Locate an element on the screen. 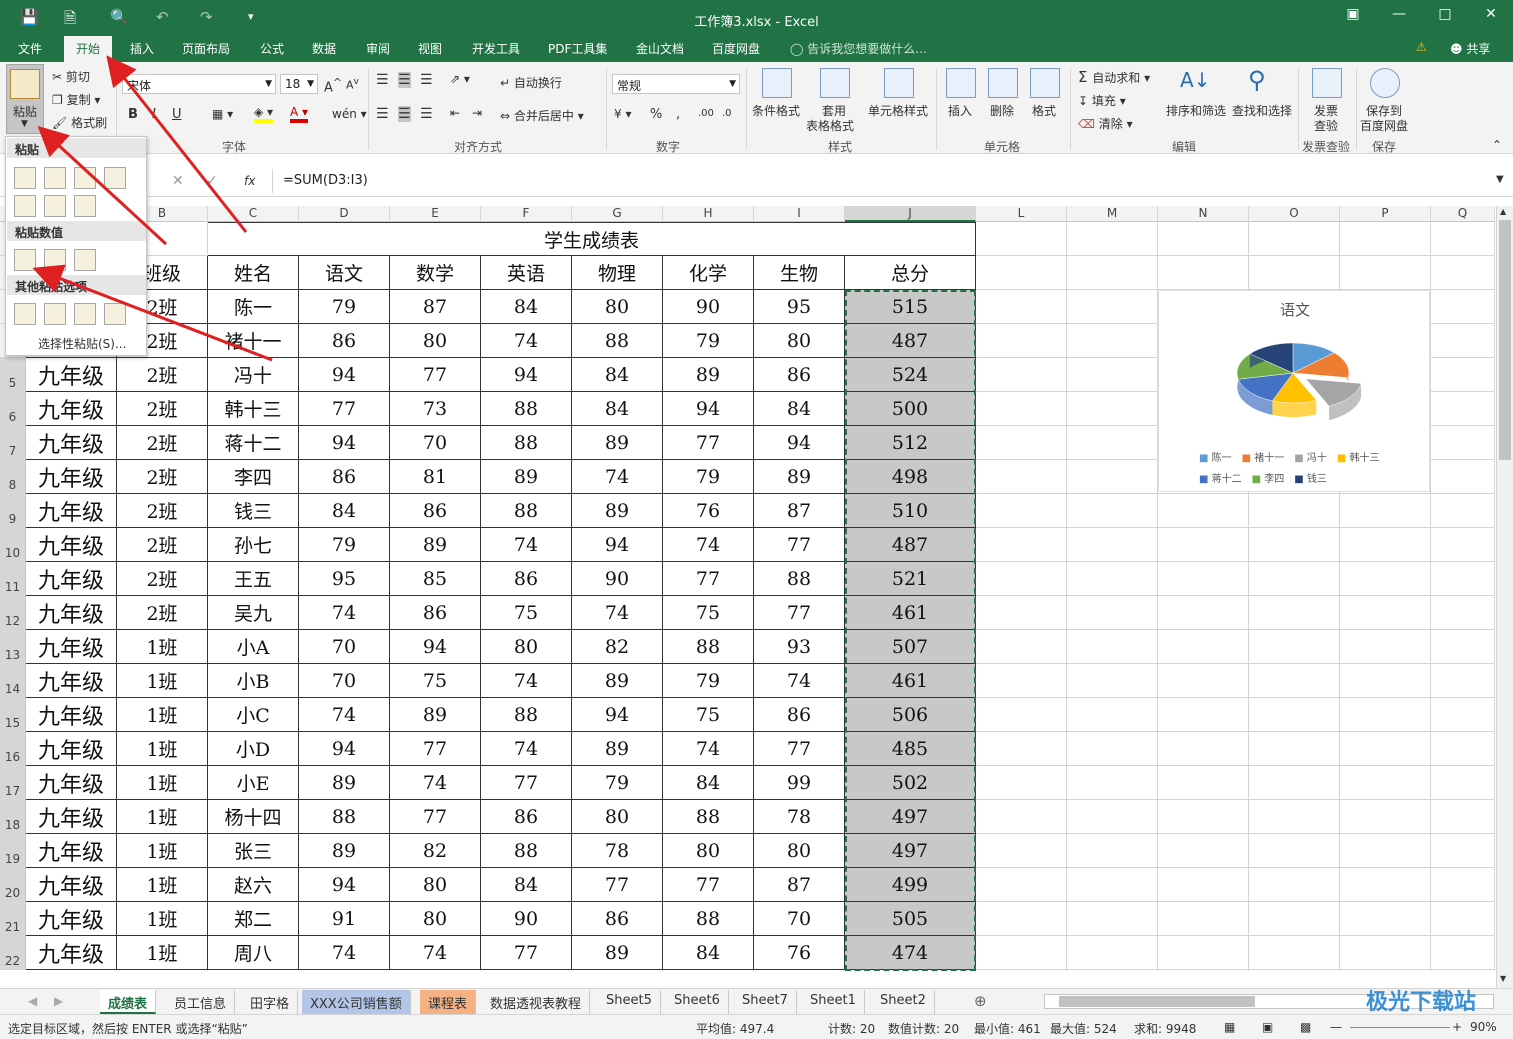  data-cell: 吴九 is located at coordinates (253, 613).